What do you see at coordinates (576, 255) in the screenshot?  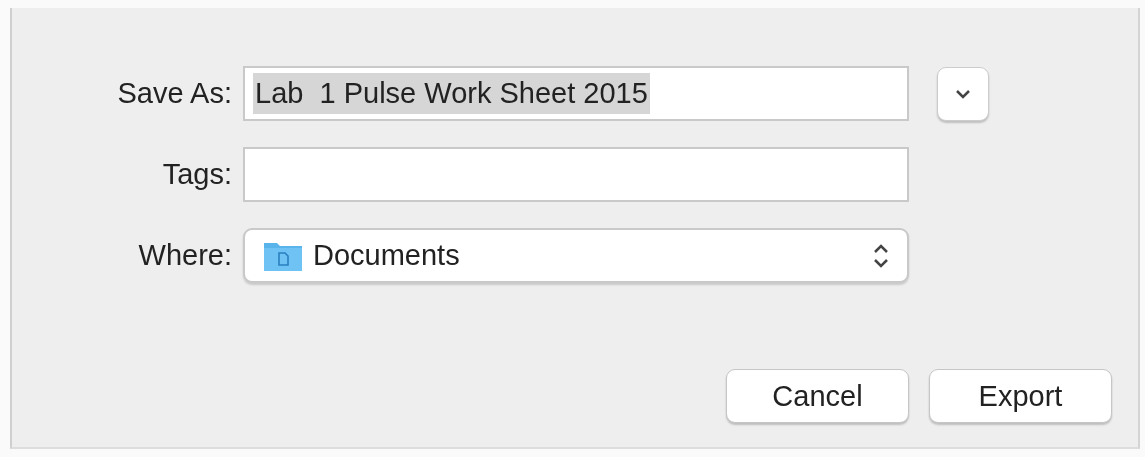 I see `location-popup: Documents` at bounding box center [576, 255].